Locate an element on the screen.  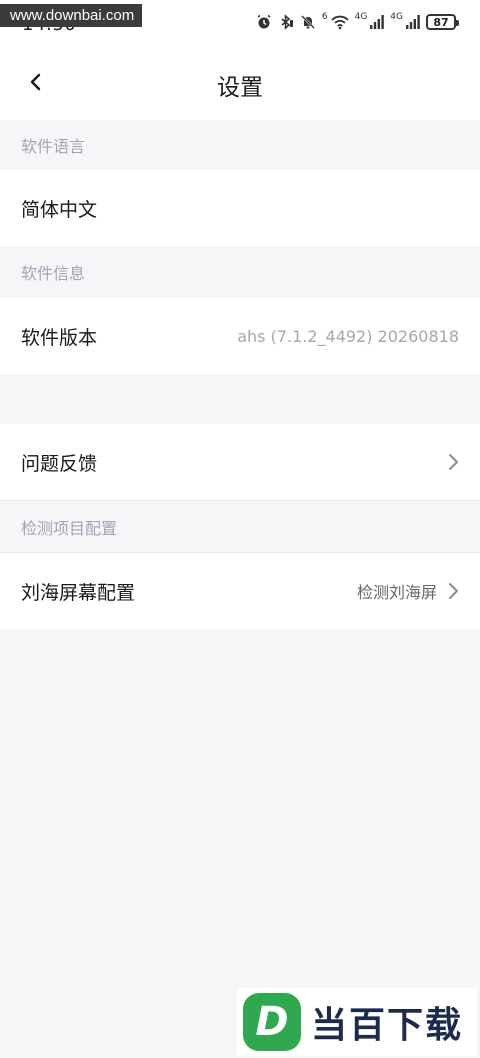
feedback-label: 问题反馈 is located at coordinates (59, 463).